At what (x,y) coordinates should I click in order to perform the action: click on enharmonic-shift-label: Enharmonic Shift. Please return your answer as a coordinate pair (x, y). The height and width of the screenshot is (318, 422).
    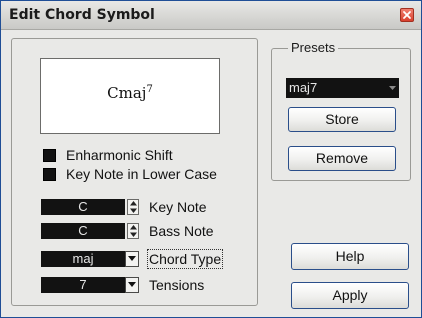
    Looking at the image, I should click on (119, 155).